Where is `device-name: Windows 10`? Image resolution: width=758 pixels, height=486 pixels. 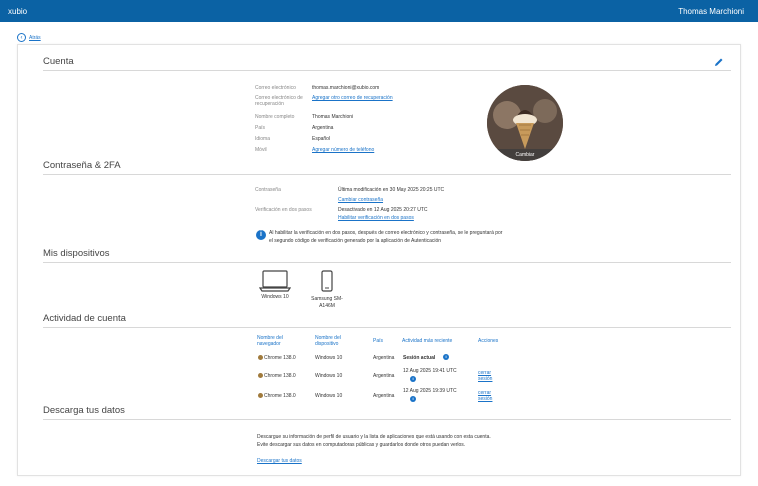 device-name: Windows 10 is located at coordinates (275, 297).